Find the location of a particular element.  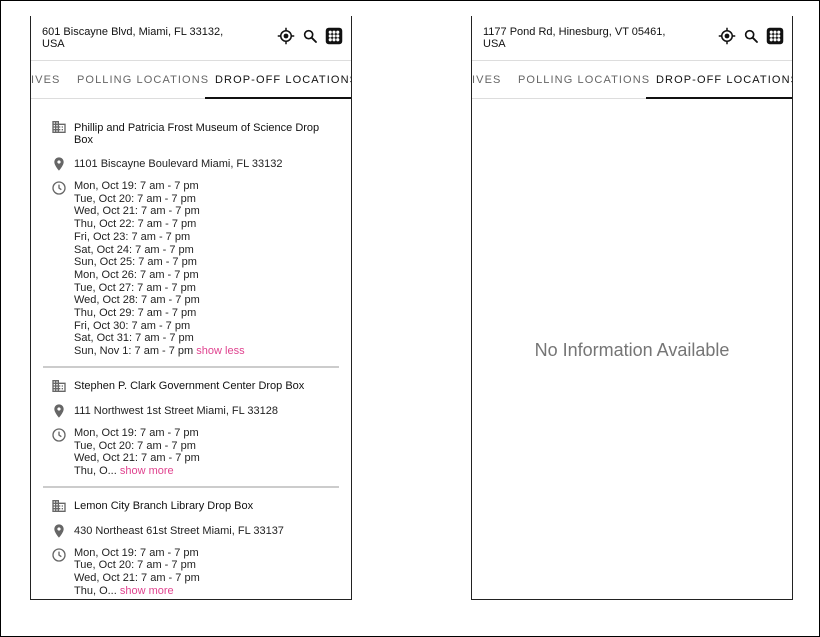

empty-state-message: No Information Available is located at coordinates (632, 350).